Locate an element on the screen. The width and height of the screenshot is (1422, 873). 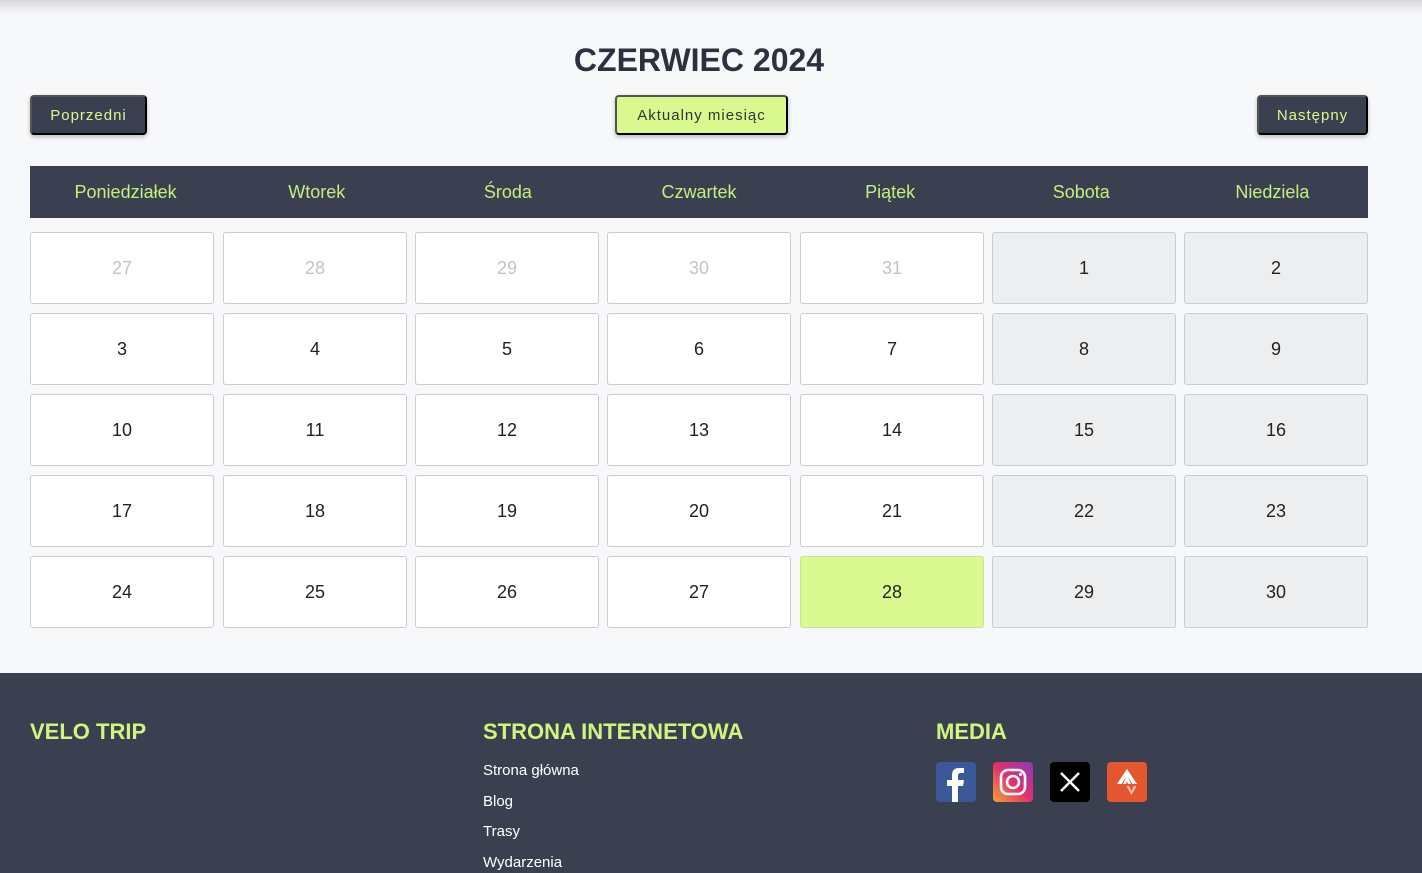
footer-site-heading: STRONA INTERNETOWA is located at coordinates (613, 731).